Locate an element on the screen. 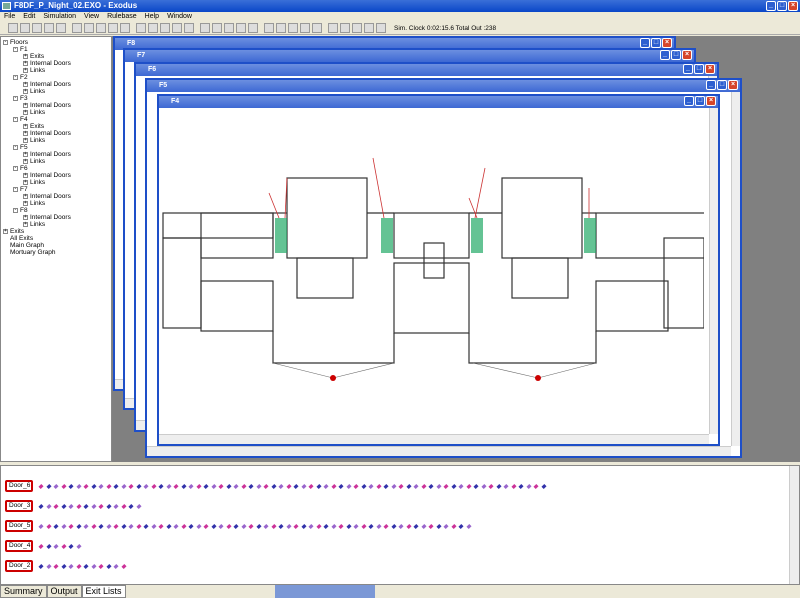 This screenshot has width=800, height=598. menu-file: File is located at coordinates (9, 17).